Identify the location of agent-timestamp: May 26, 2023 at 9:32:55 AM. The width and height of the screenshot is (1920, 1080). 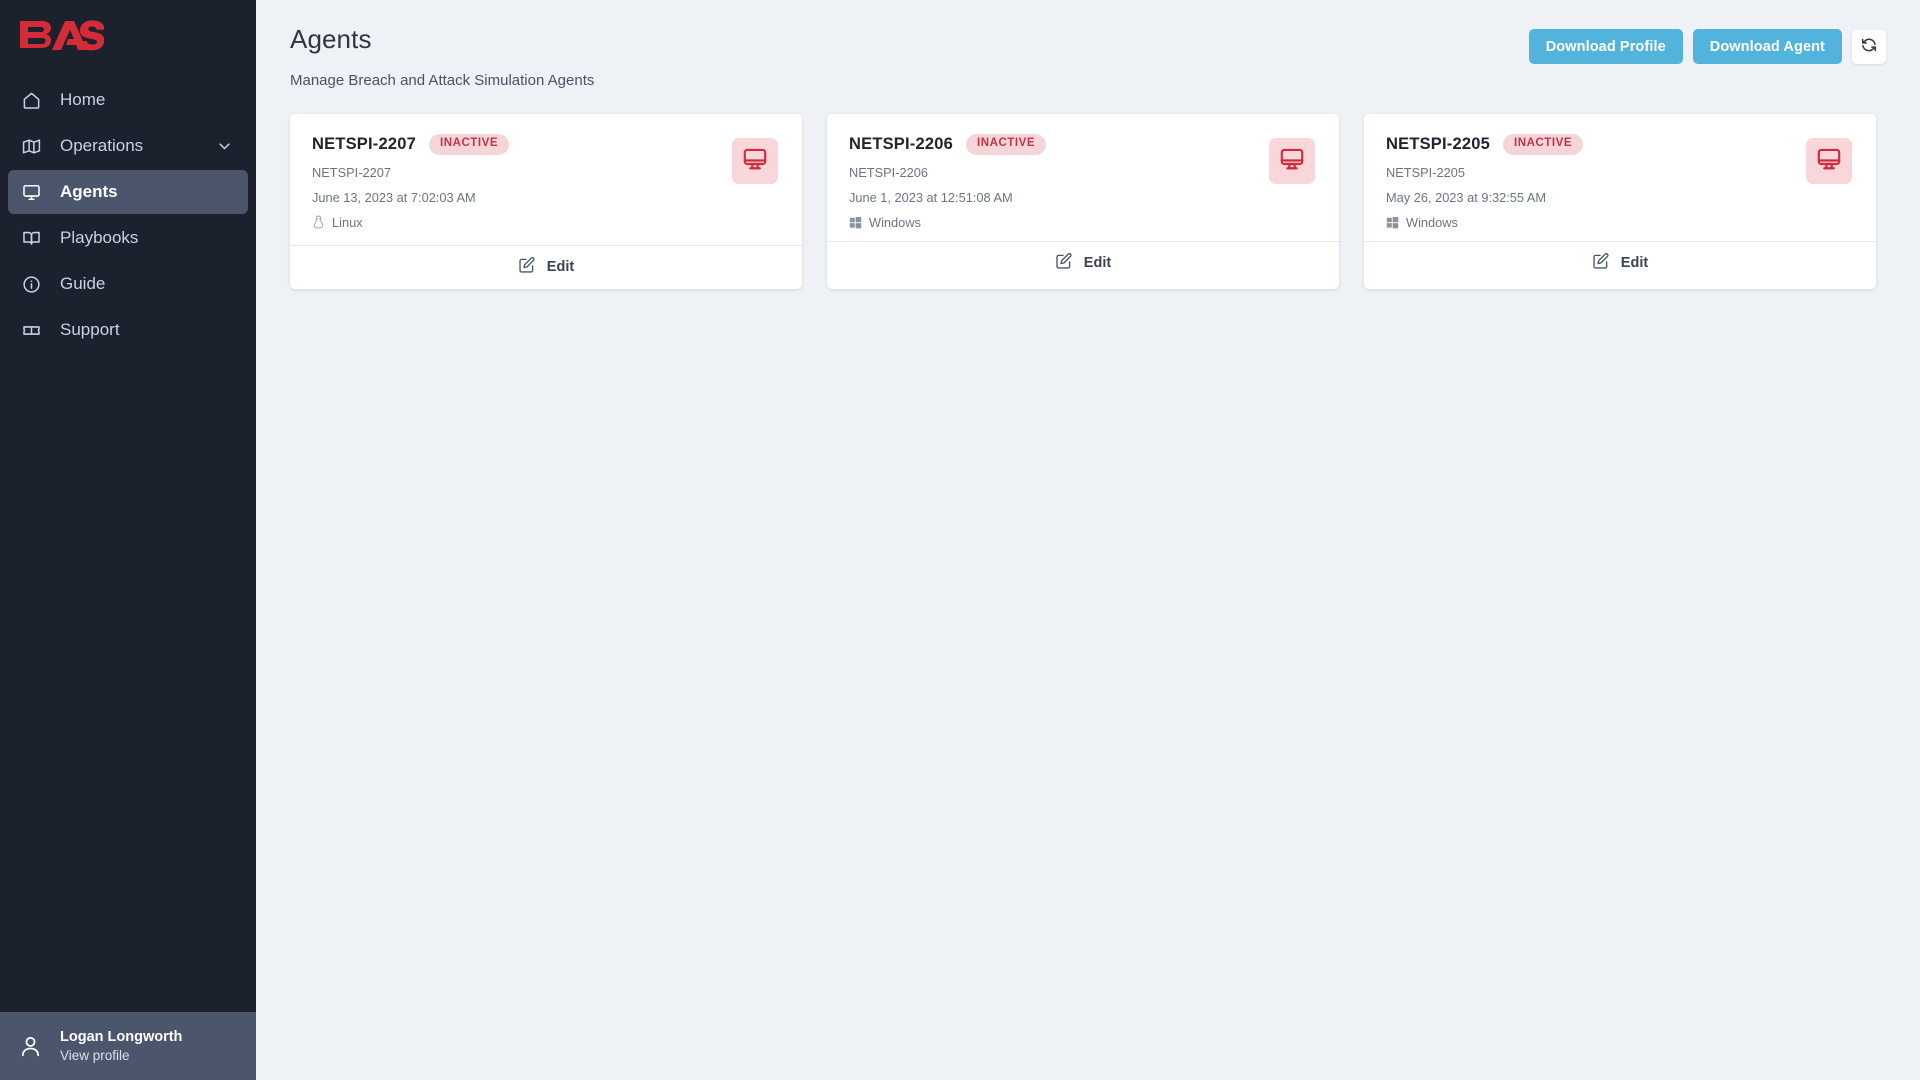
(1466, 197).